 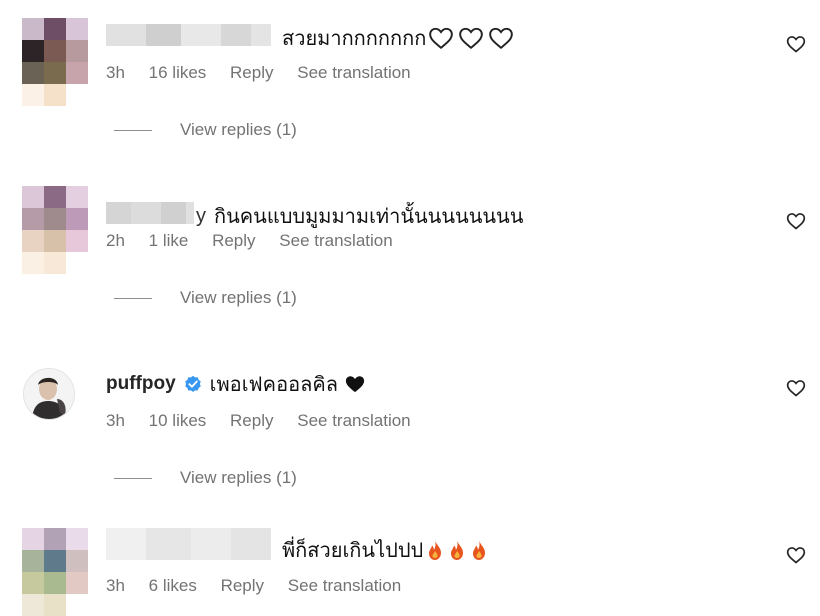 I want to click on comment-text: y กินคนแบบมูมมามเท่านั้นนนนนนนน, so click(x=359, y=216).